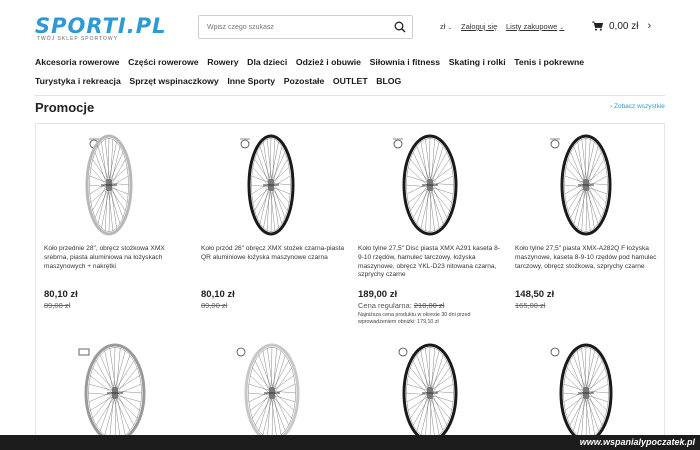 This screenshot has height=450, width=700. Describe the element at coordinates (385, 305) in the screenshot. I see `regular-price-label: Cena regularna:` at that location.